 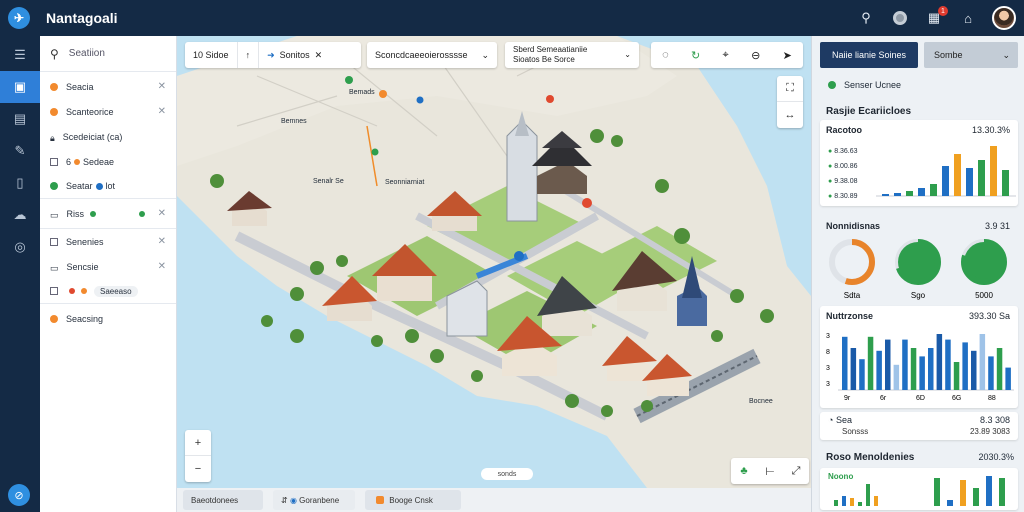 I want to click on layer-item: Seacia ✕, so click(x=108, y=86).